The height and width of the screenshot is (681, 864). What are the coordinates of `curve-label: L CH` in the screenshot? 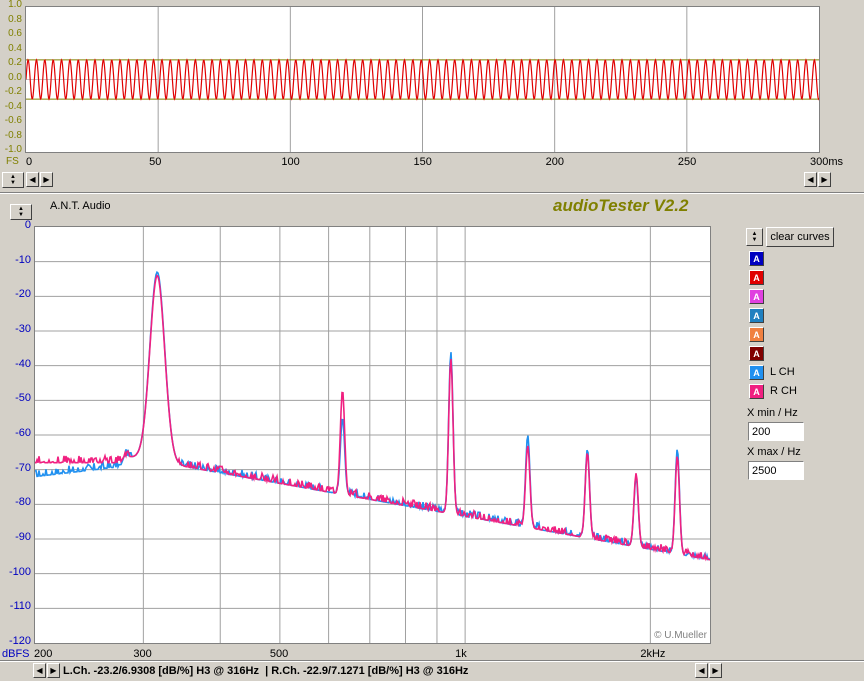 It's located at (782, 372).